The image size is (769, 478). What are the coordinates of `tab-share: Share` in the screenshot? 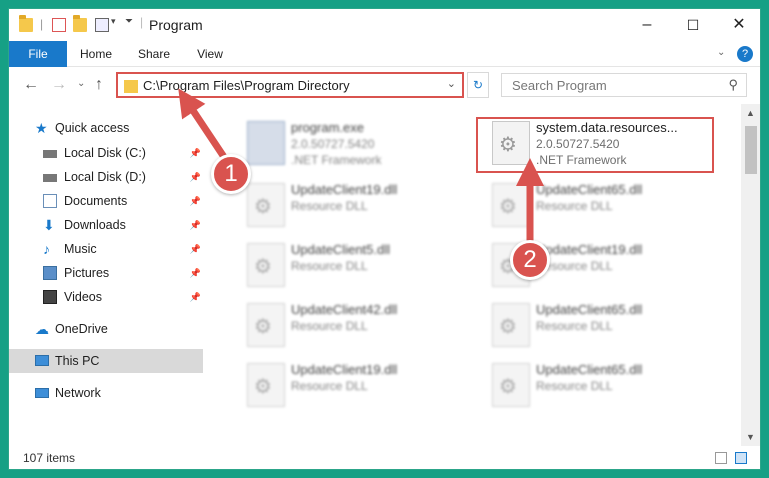 It's located at (154, 54).